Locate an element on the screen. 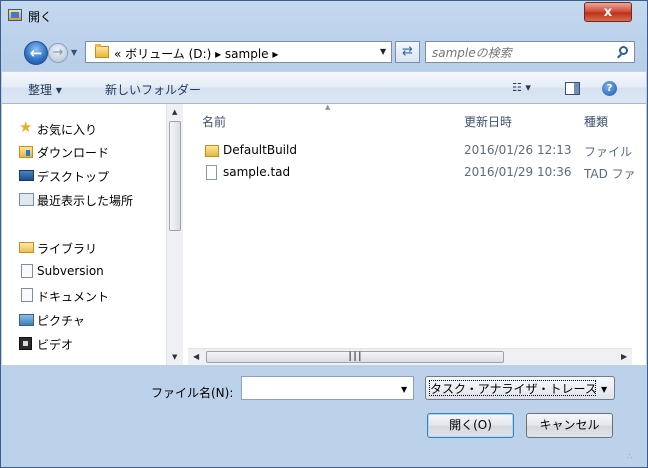  sort-ascending-icon: ▲ is located at coordinates (328, 107).